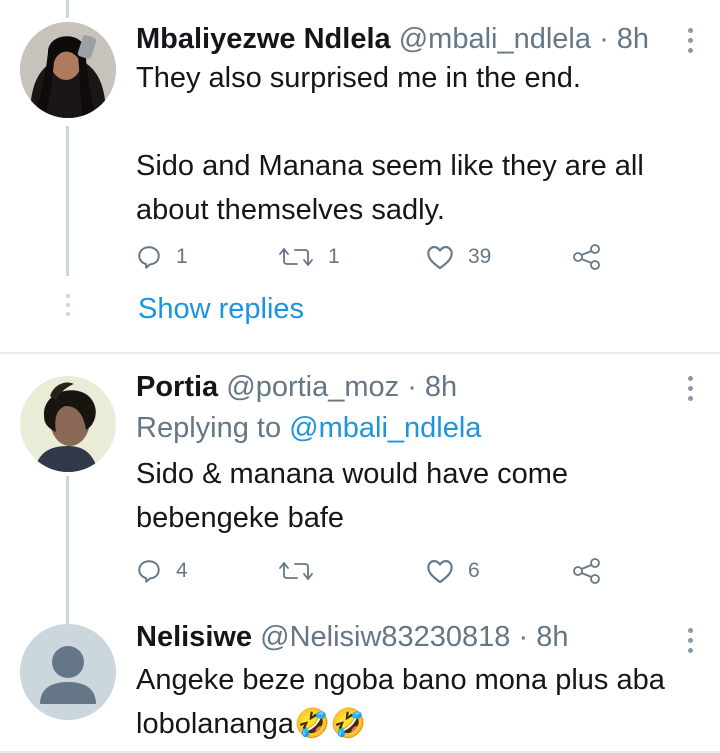  I want to click on like-count: 6, so click(474, 570).